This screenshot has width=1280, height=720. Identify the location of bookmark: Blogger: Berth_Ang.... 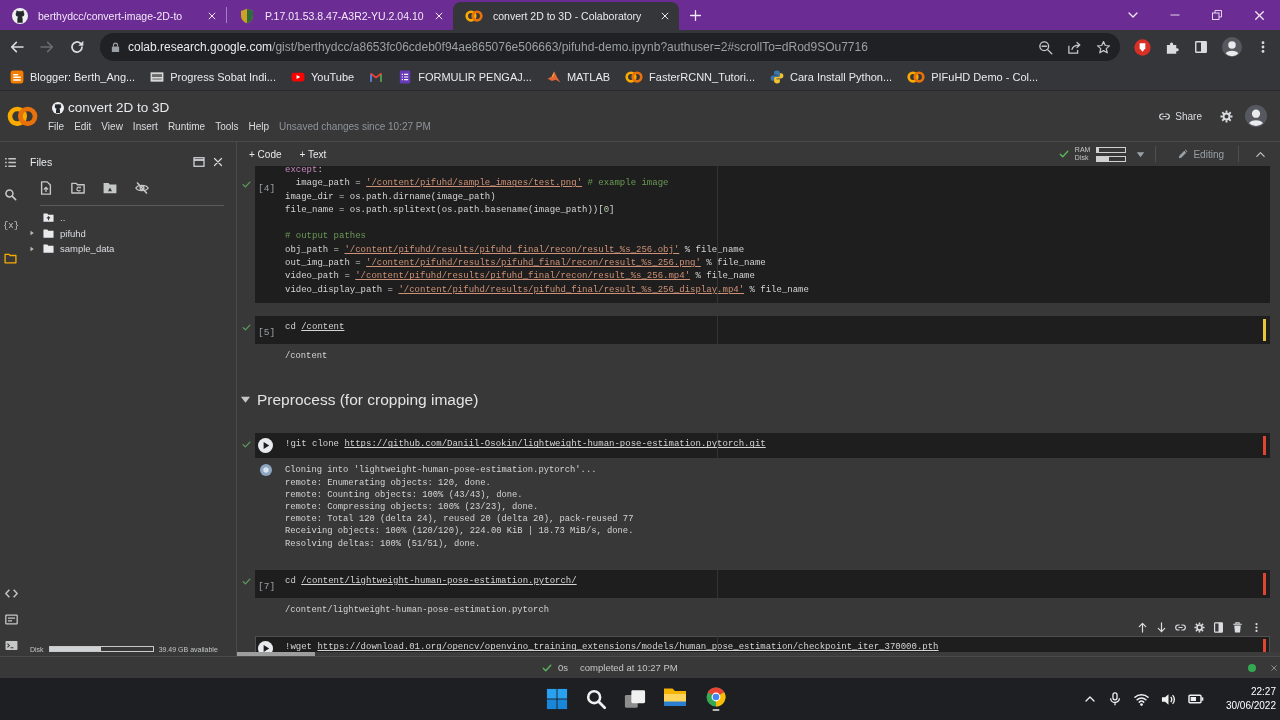
(73, 77).